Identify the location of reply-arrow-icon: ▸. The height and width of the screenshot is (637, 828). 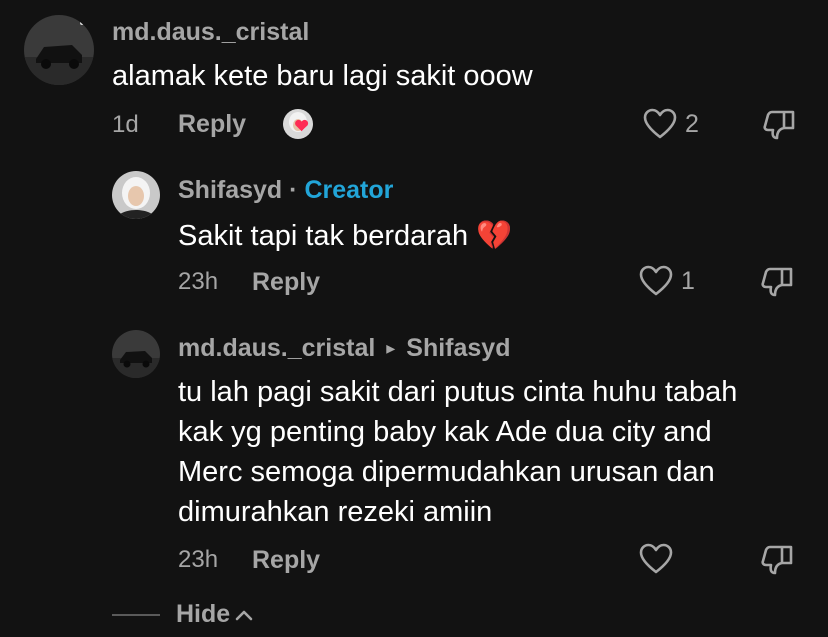
(391, 348).